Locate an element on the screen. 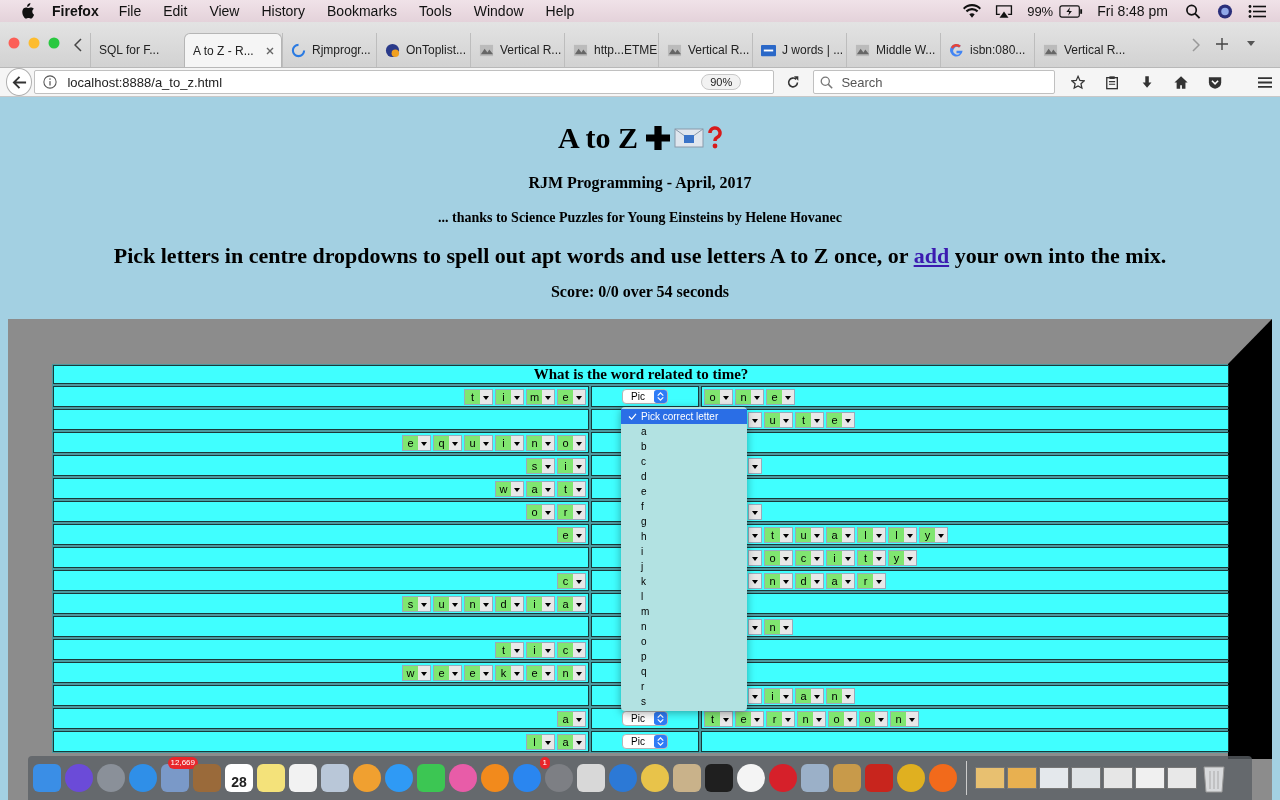 This screenshot has width=1280, height=800. address-bar: localhost:8888/a_to_z.html 90% is located at coordinates (404, 82).